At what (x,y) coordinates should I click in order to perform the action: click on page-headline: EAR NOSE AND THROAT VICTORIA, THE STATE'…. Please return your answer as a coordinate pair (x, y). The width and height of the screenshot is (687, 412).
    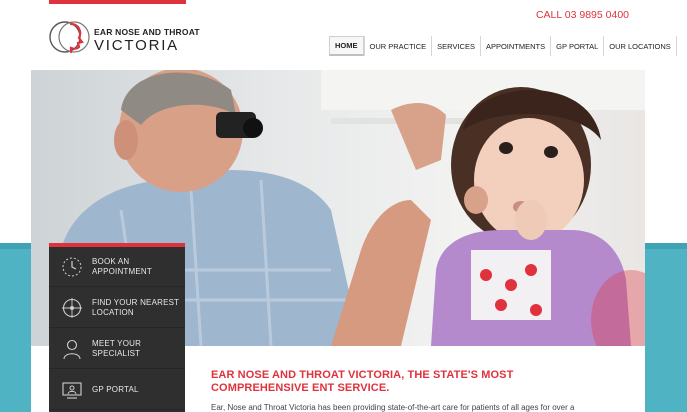
    Looking at the image, I should click on (362, 381).